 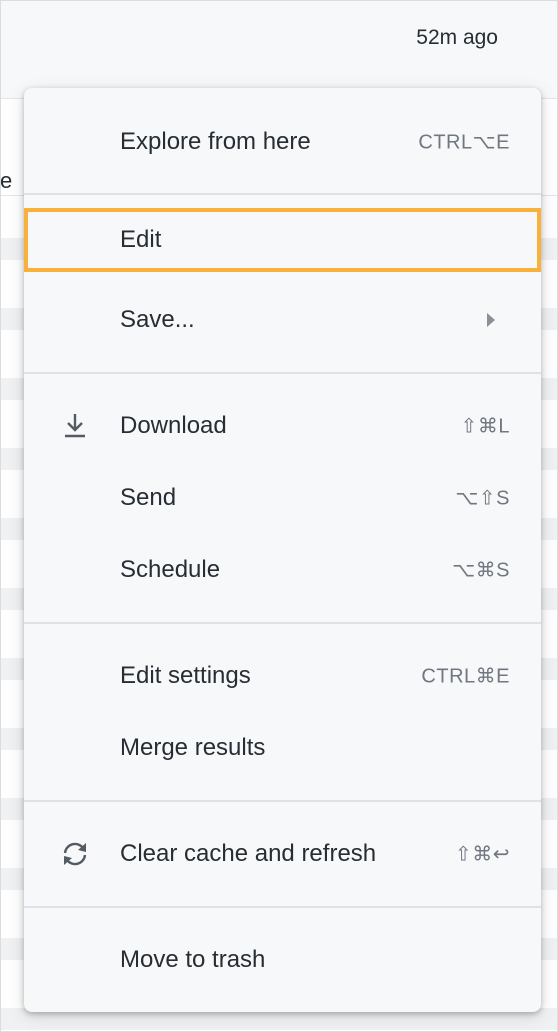 I want to click on menu-item-clear-cache-and-refresh: Clear cache and refresh ⇧⌘↩, so click(x=282, y=854).